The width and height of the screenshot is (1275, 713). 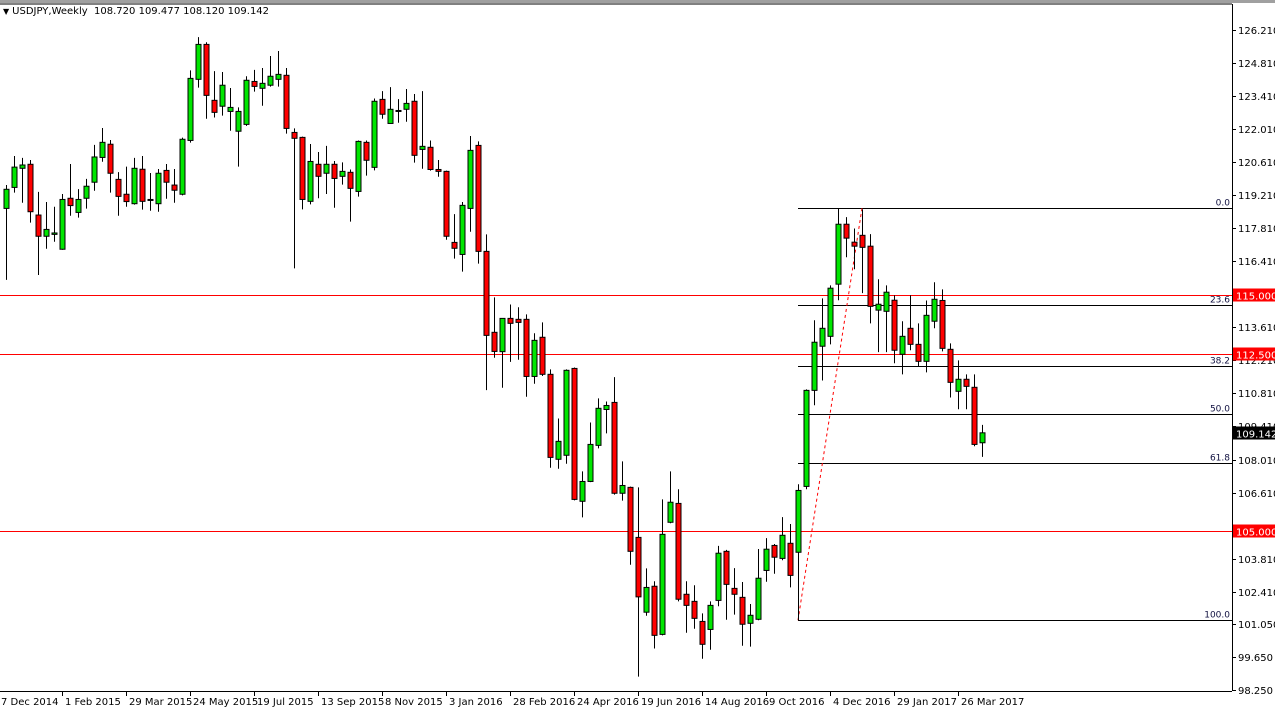 I want to click on open-value: 108.720, so click(x=115, y=11).